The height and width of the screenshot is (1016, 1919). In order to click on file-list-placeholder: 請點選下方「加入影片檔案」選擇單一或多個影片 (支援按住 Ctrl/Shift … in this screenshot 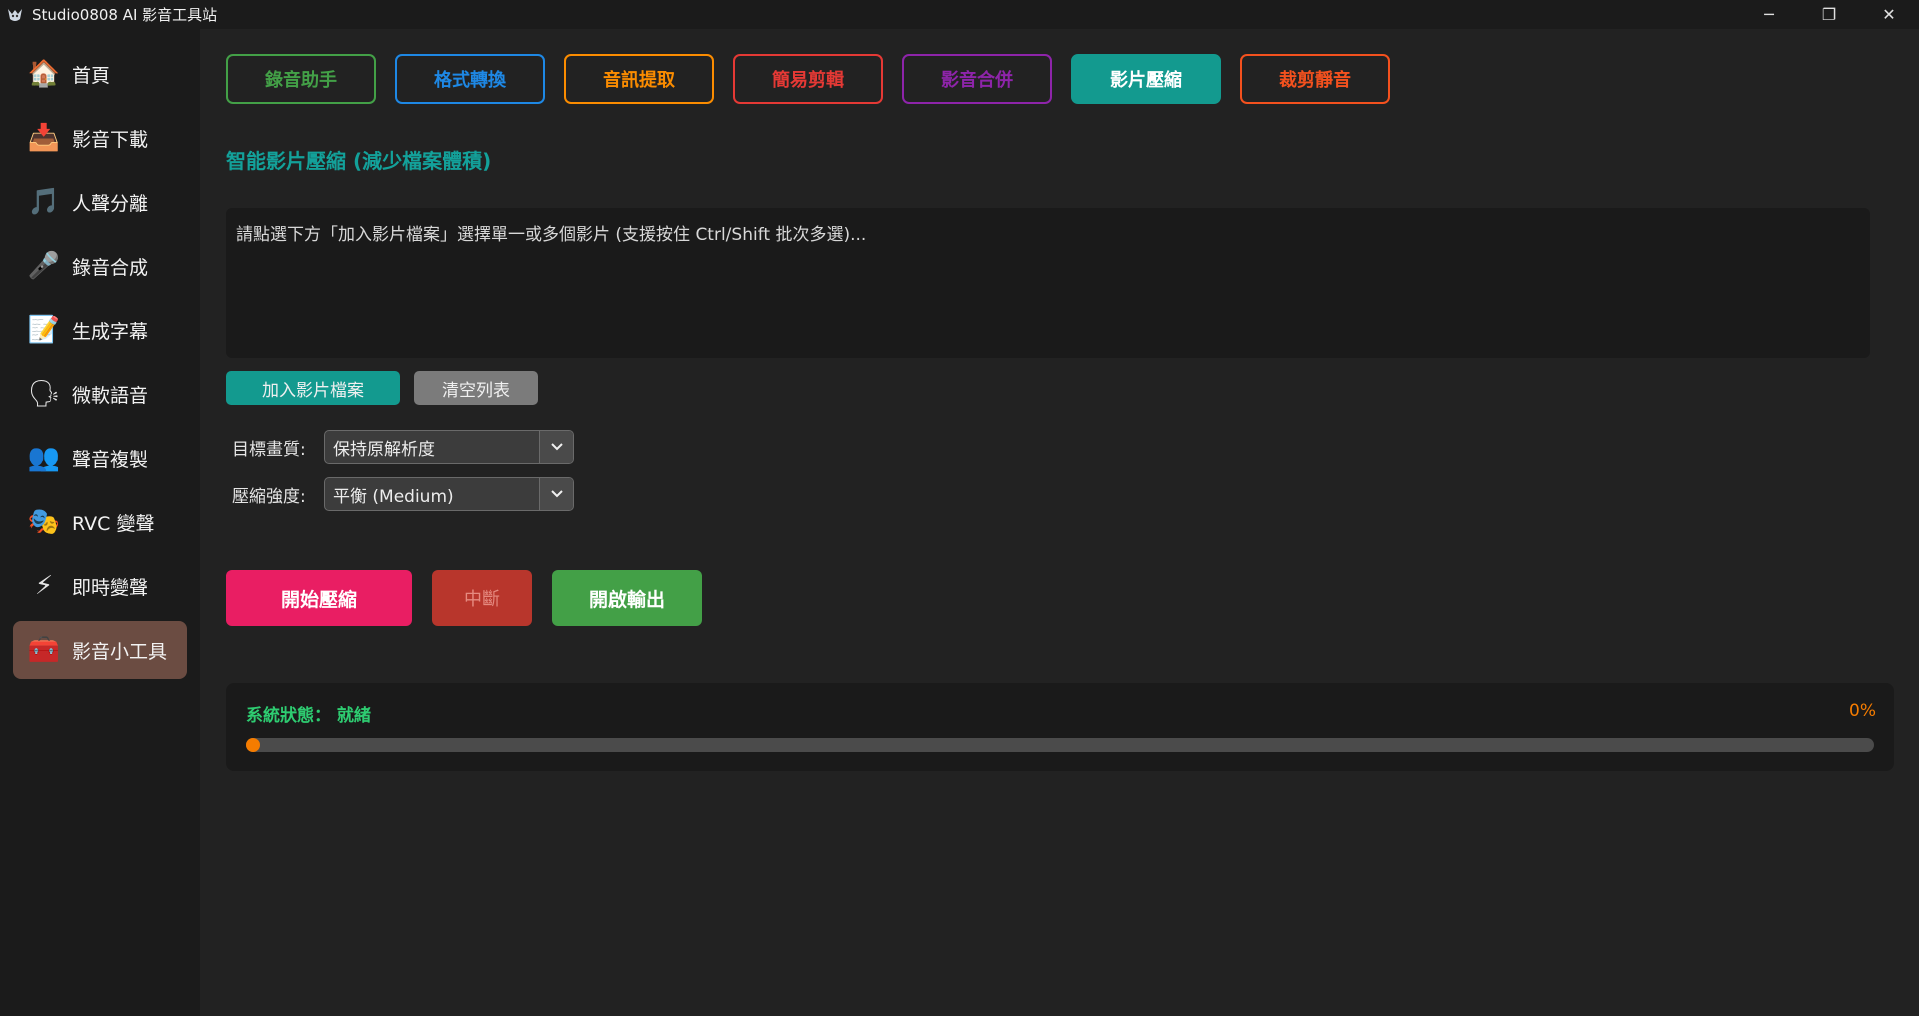, I will do `click(551, 235)`.